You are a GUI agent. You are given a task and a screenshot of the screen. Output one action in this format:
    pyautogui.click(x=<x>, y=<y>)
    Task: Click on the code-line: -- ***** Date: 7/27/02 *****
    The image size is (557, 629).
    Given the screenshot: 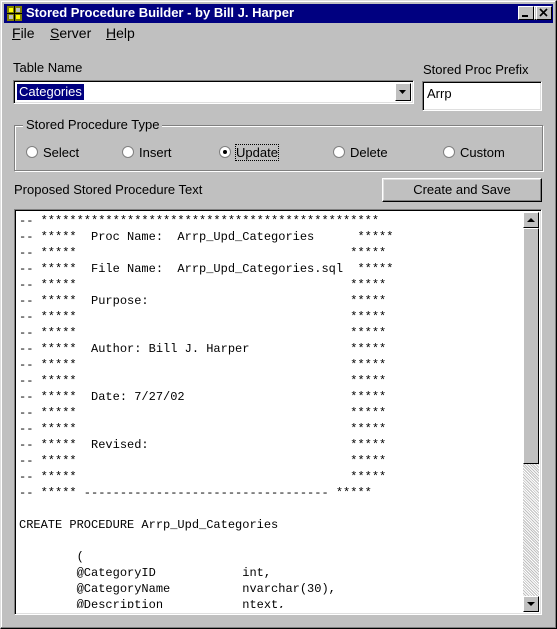 What is the action you would take?
    pyautogui.click(x=203, y=397)
    